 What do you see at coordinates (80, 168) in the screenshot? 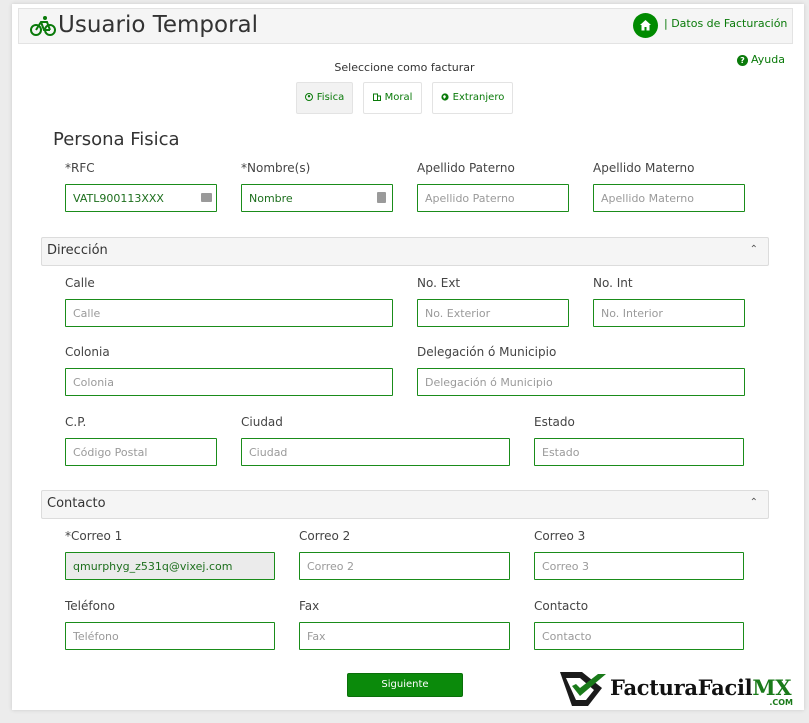
I see `rfc-label: *RFC` at bounding box center [80, 168].